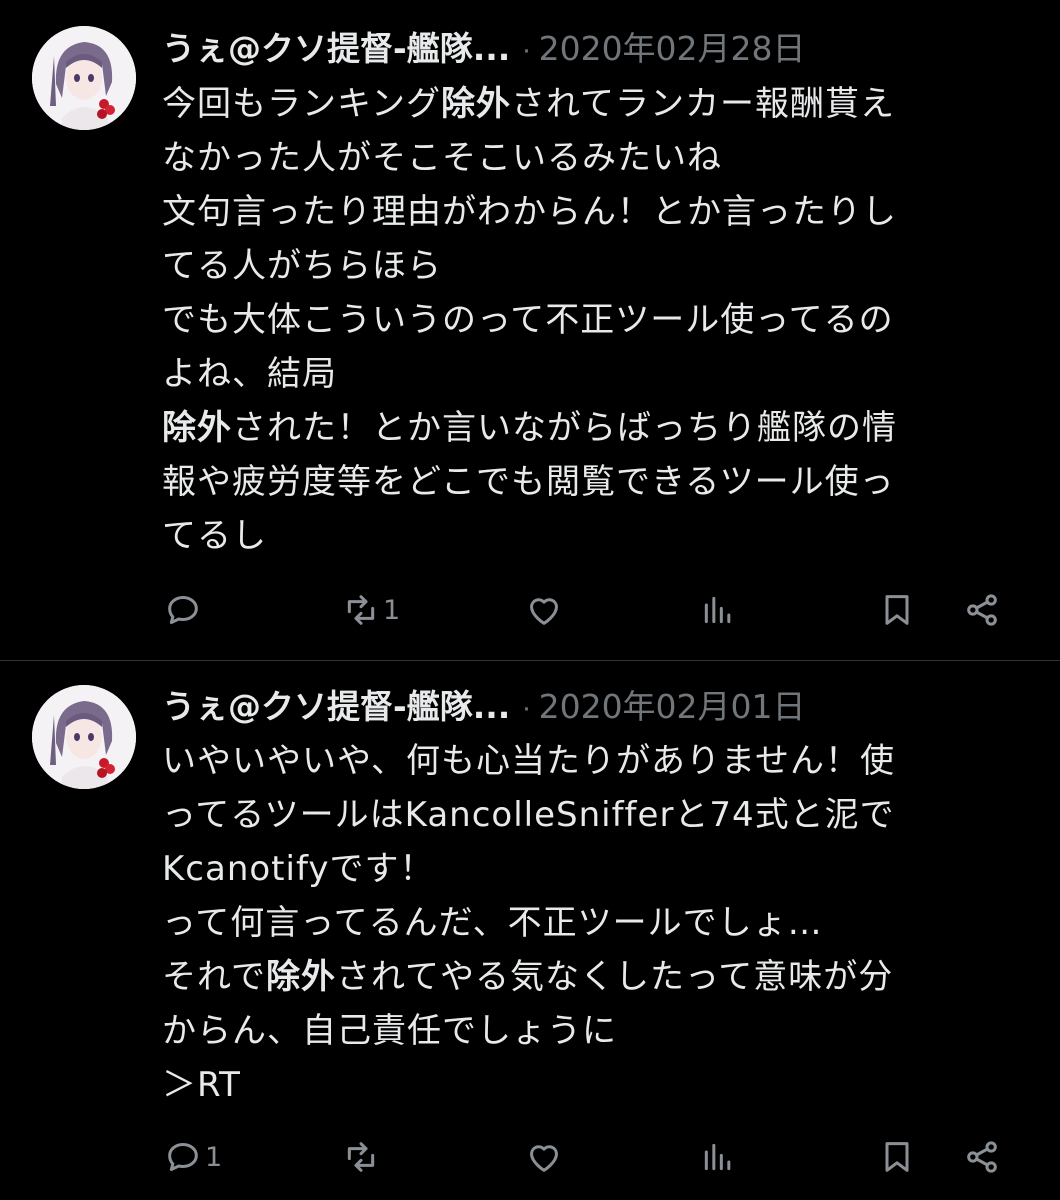 The width and height of the screenshot is (1060, 1200). Describe the element at coordinates (528, 320) in the screenshot. I see `text-segment: でも大体こういうのって不正ツール使ってるの` at that location.